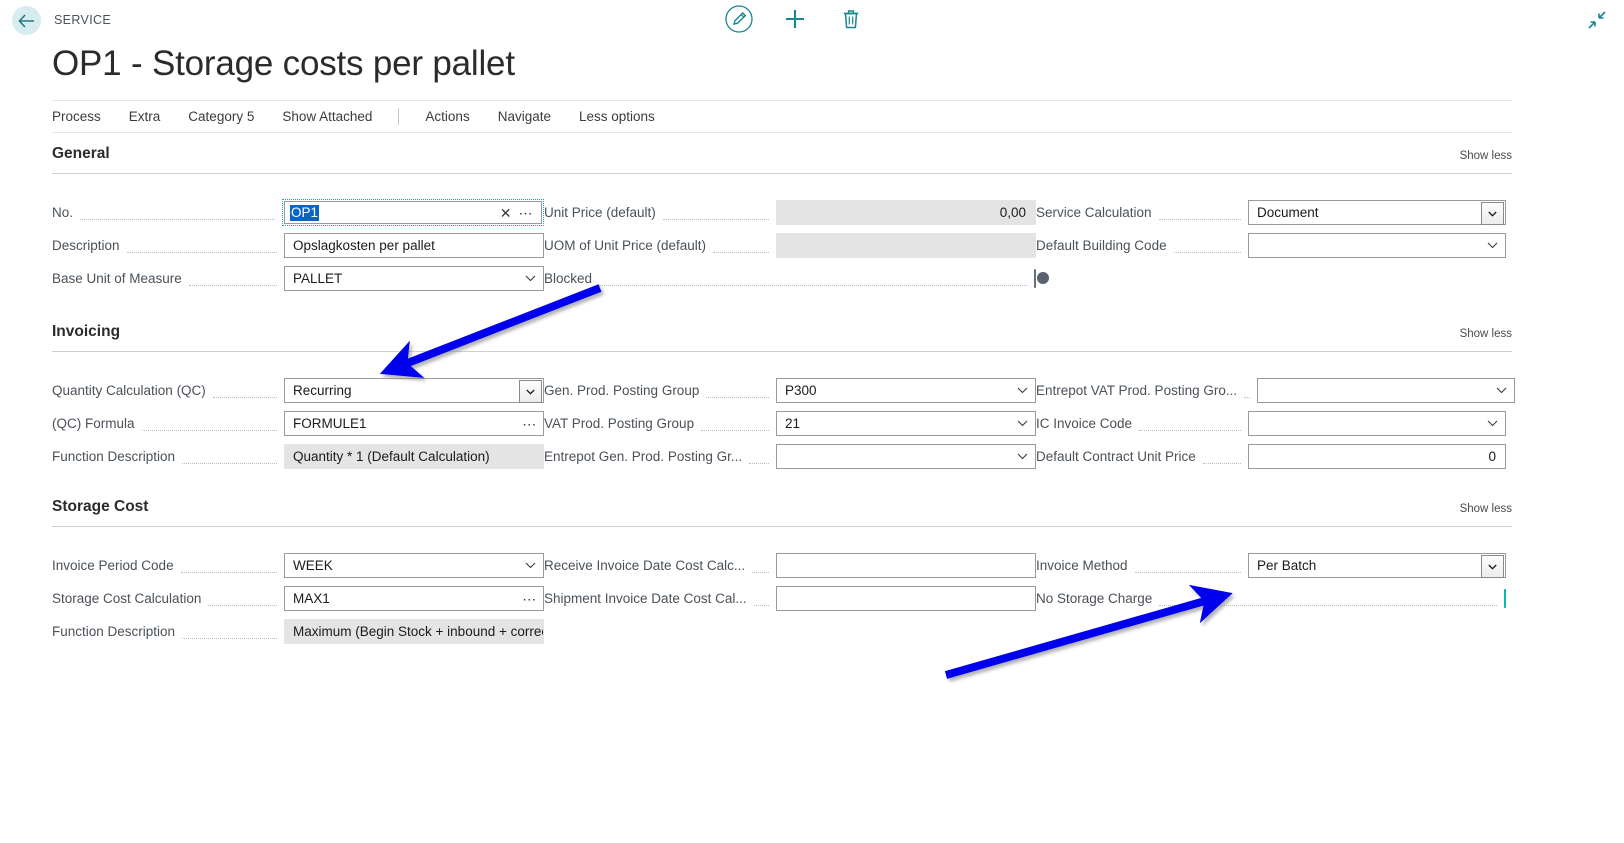  What do you see at coordinates (414, 278) in the screenshot?
I see `base-uom-input: PALLET` at bounding box center [414, 278].